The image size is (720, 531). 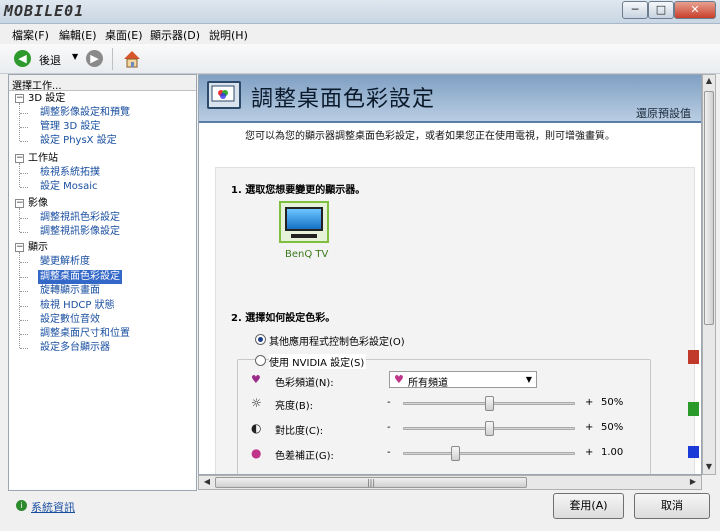 What do you see at coordinates (70, 291) in the screenshot?
I see `tree-item-rotate: 旋轉顯示畫面` at bounding box center [70, 291].